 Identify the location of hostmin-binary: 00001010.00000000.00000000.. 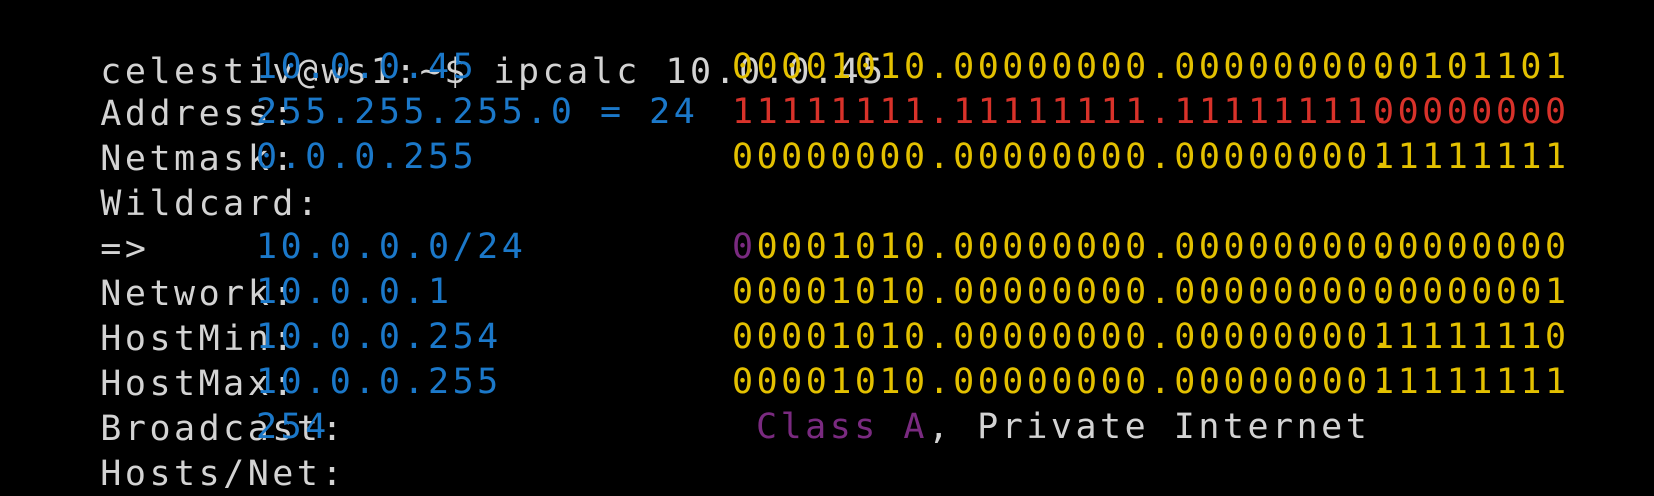
(1063, 292).